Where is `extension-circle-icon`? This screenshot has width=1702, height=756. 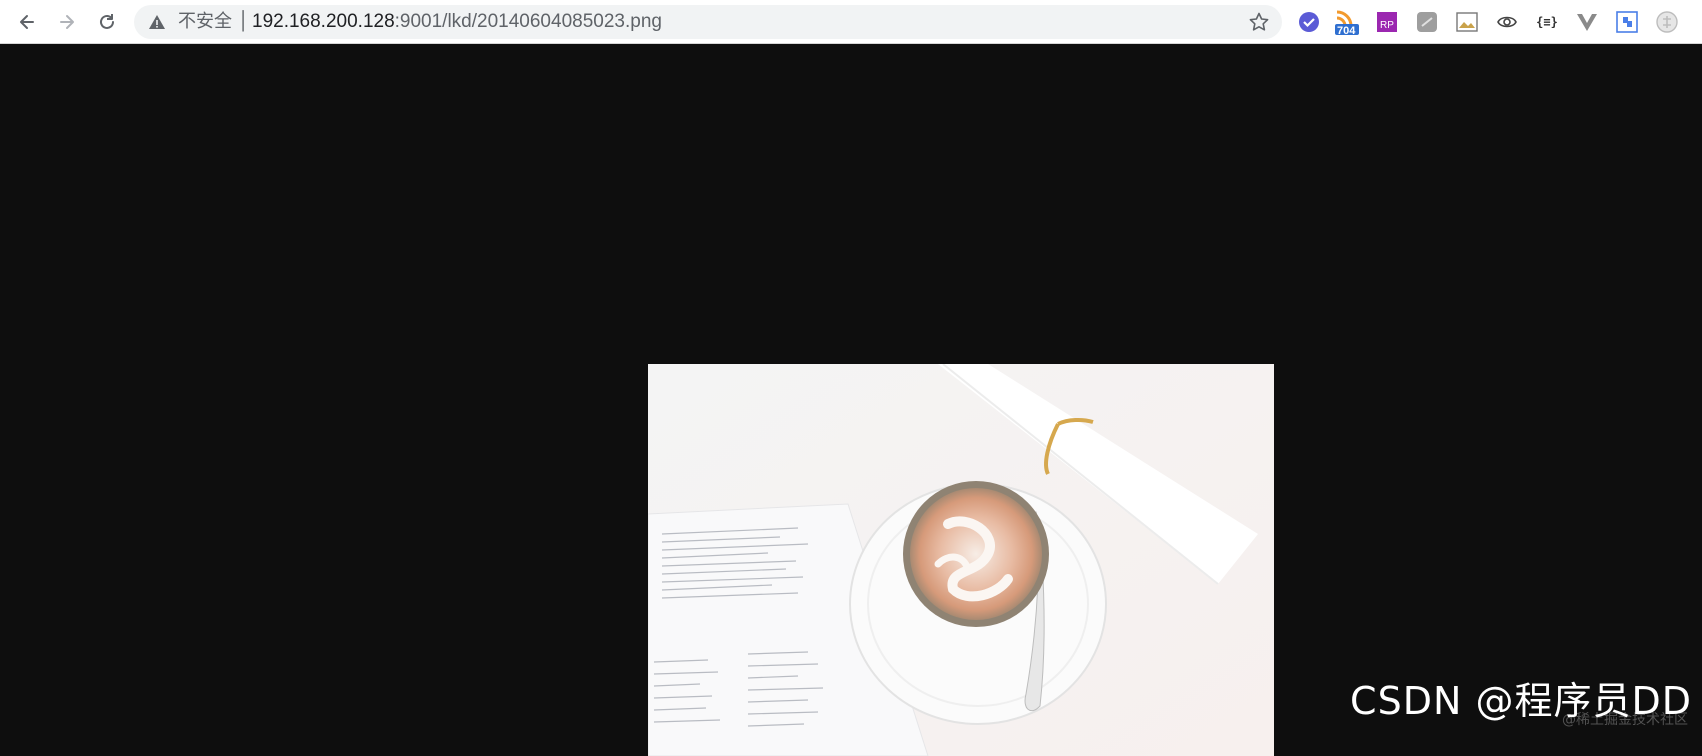
extension-circle-icon is located at coordinates (1667, 22).